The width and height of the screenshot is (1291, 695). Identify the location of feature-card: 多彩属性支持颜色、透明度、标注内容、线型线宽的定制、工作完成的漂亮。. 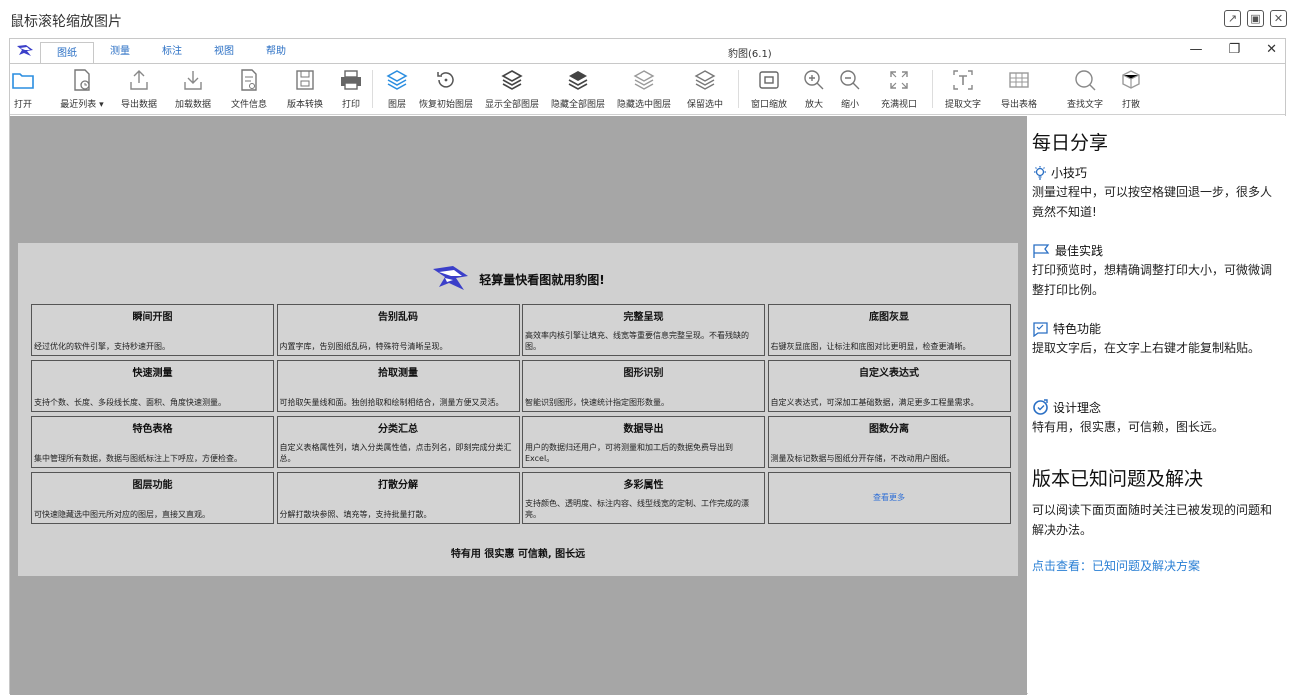
(643, 498).